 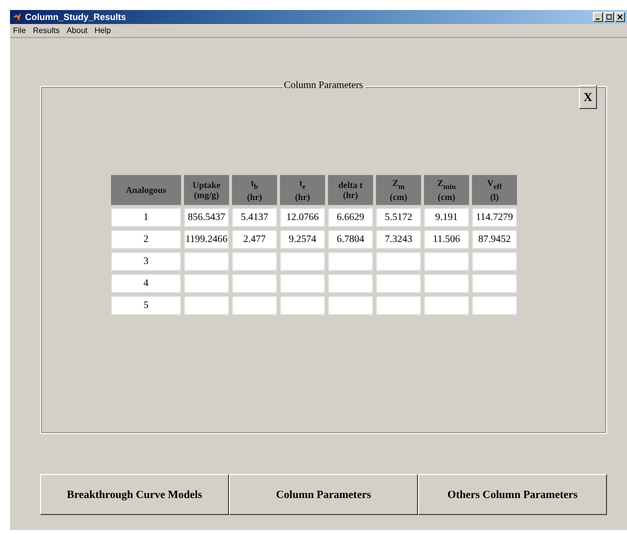 What do you see at coordinates (19, 30) in the screenshot?
I see `menu-item: File` at bounding box center [19, 30].